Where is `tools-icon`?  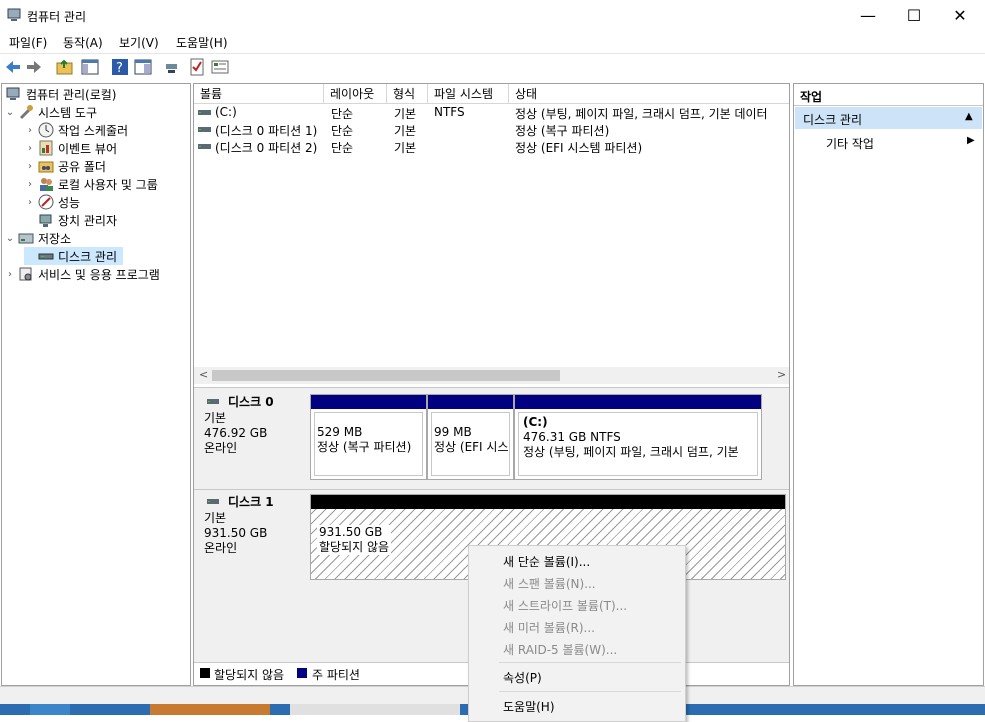
tools-icon is located at coordinates (26, 112).